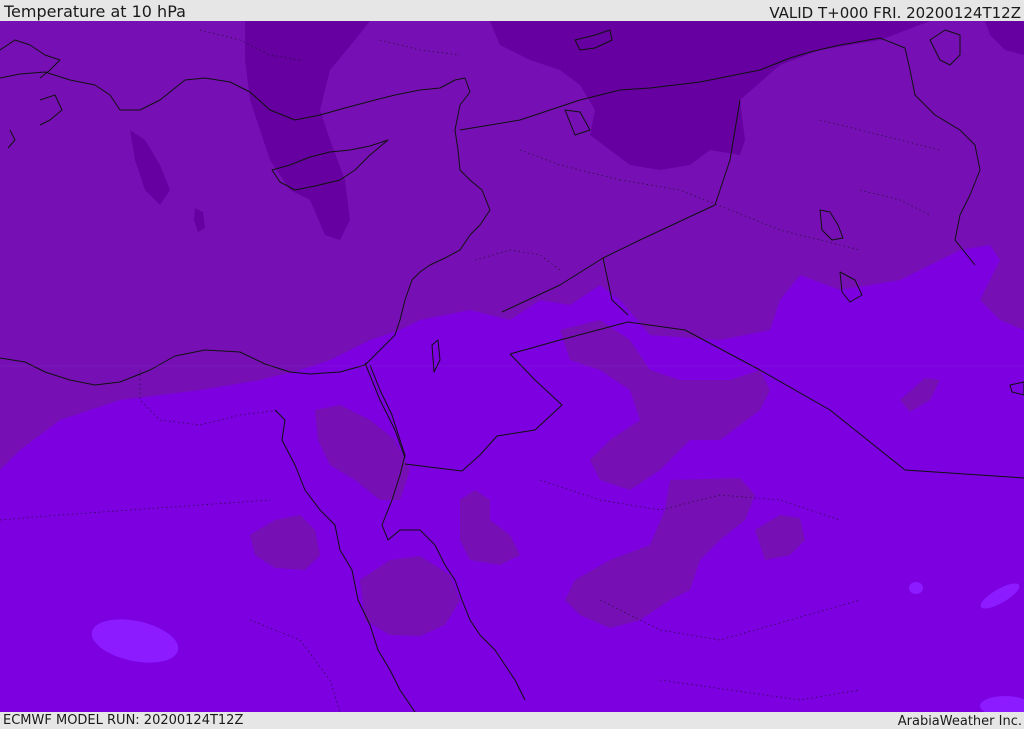  Describe the element at coordinates (959, 721) in the screenshot. I see `credit-text: ArabiaWeather Inc.` at that location.